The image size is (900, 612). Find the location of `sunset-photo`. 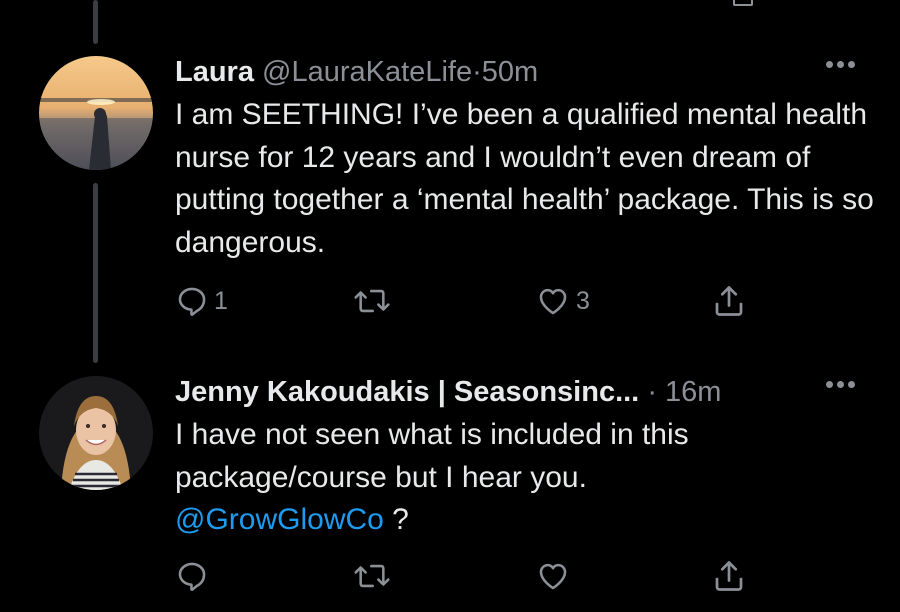

sunset-photo is located at coordinates (96, 113).